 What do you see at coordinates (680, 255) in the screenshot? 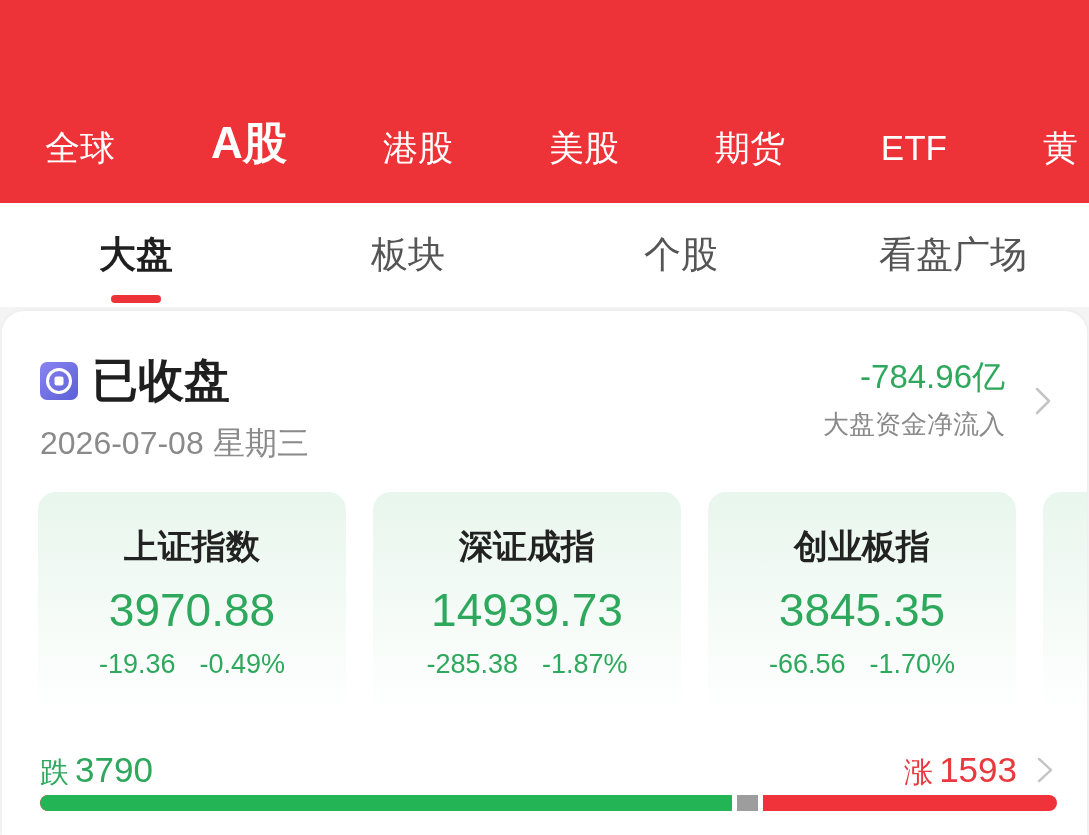
I see `sub-tab: 个股` at bounding box center [680, 255].